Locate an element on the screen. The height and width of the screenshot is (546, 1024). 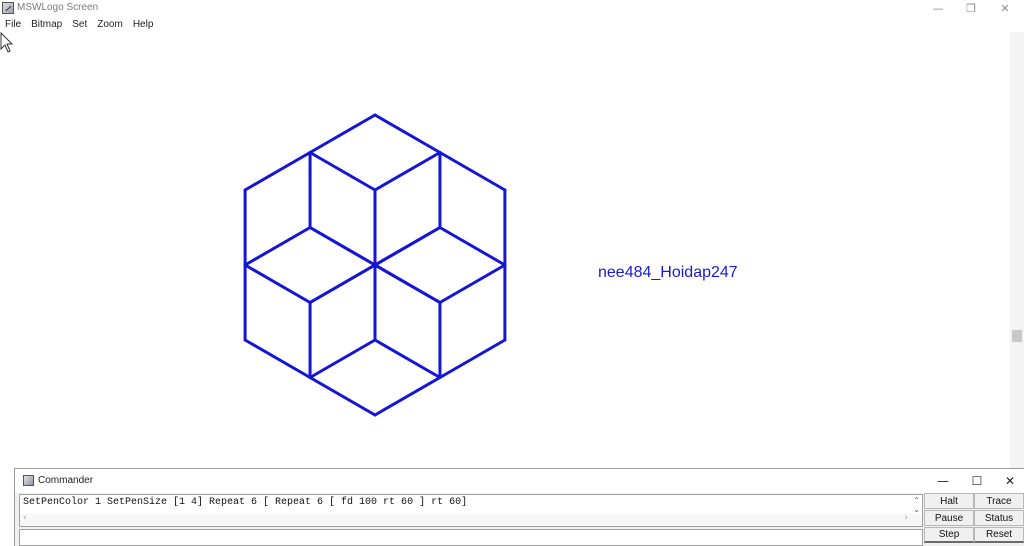
turtle-drawing is located at coordinates (375, 265).